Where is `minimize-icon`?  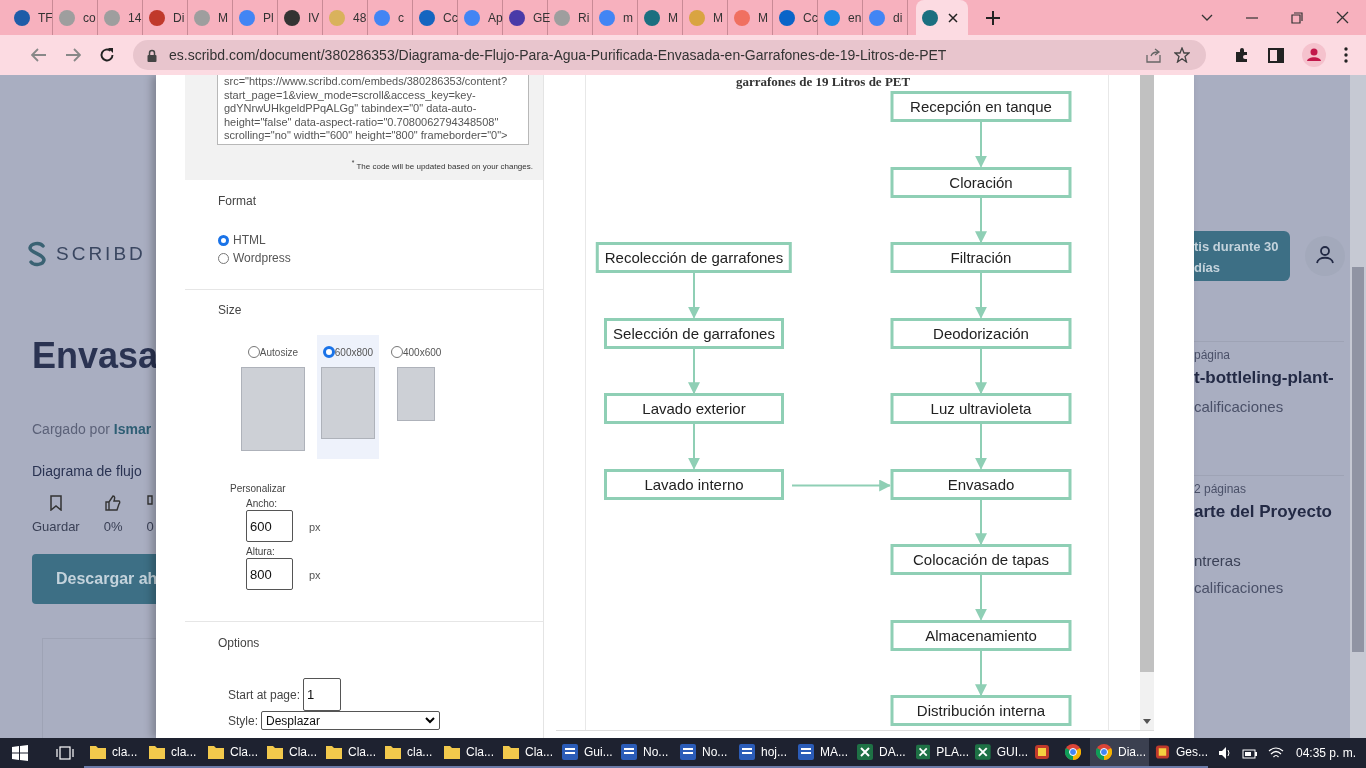 minimize-icon is located at coordinates (1252, 17).